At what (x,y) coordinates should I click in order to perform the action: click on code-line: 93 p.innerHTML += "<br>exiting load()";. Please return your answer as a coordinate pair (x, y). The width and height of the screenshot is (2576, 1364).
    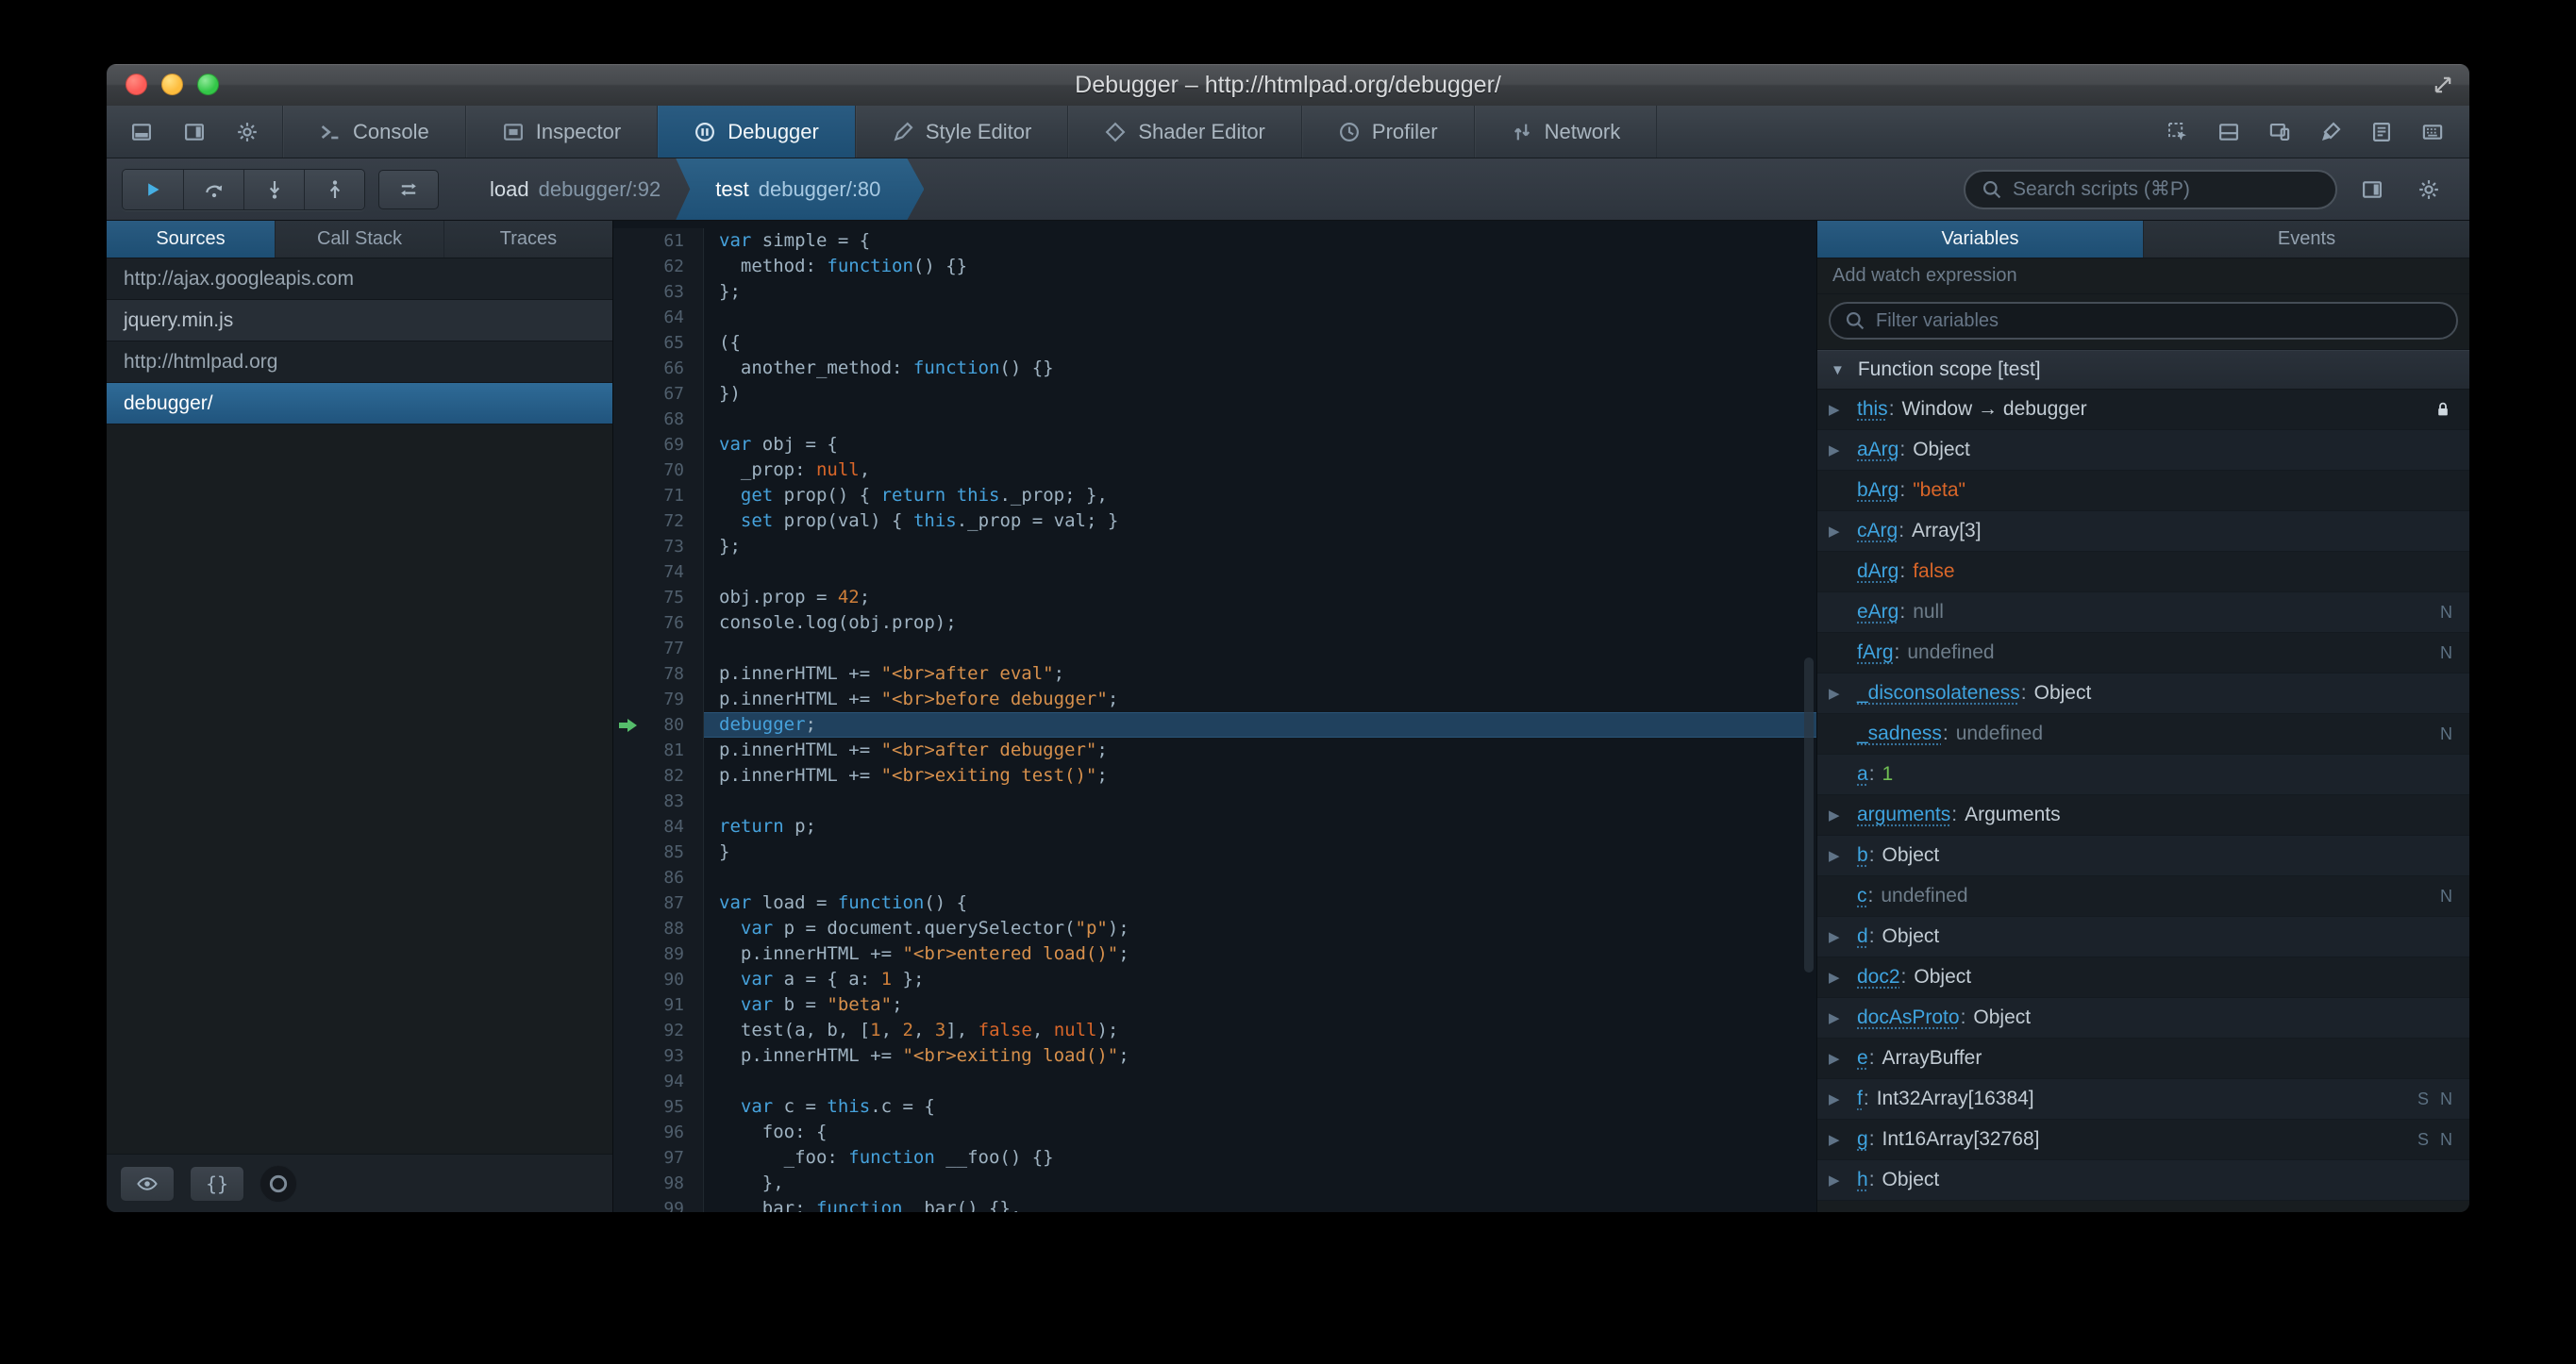
    Looking at the image, I should click on (1214, 1056).